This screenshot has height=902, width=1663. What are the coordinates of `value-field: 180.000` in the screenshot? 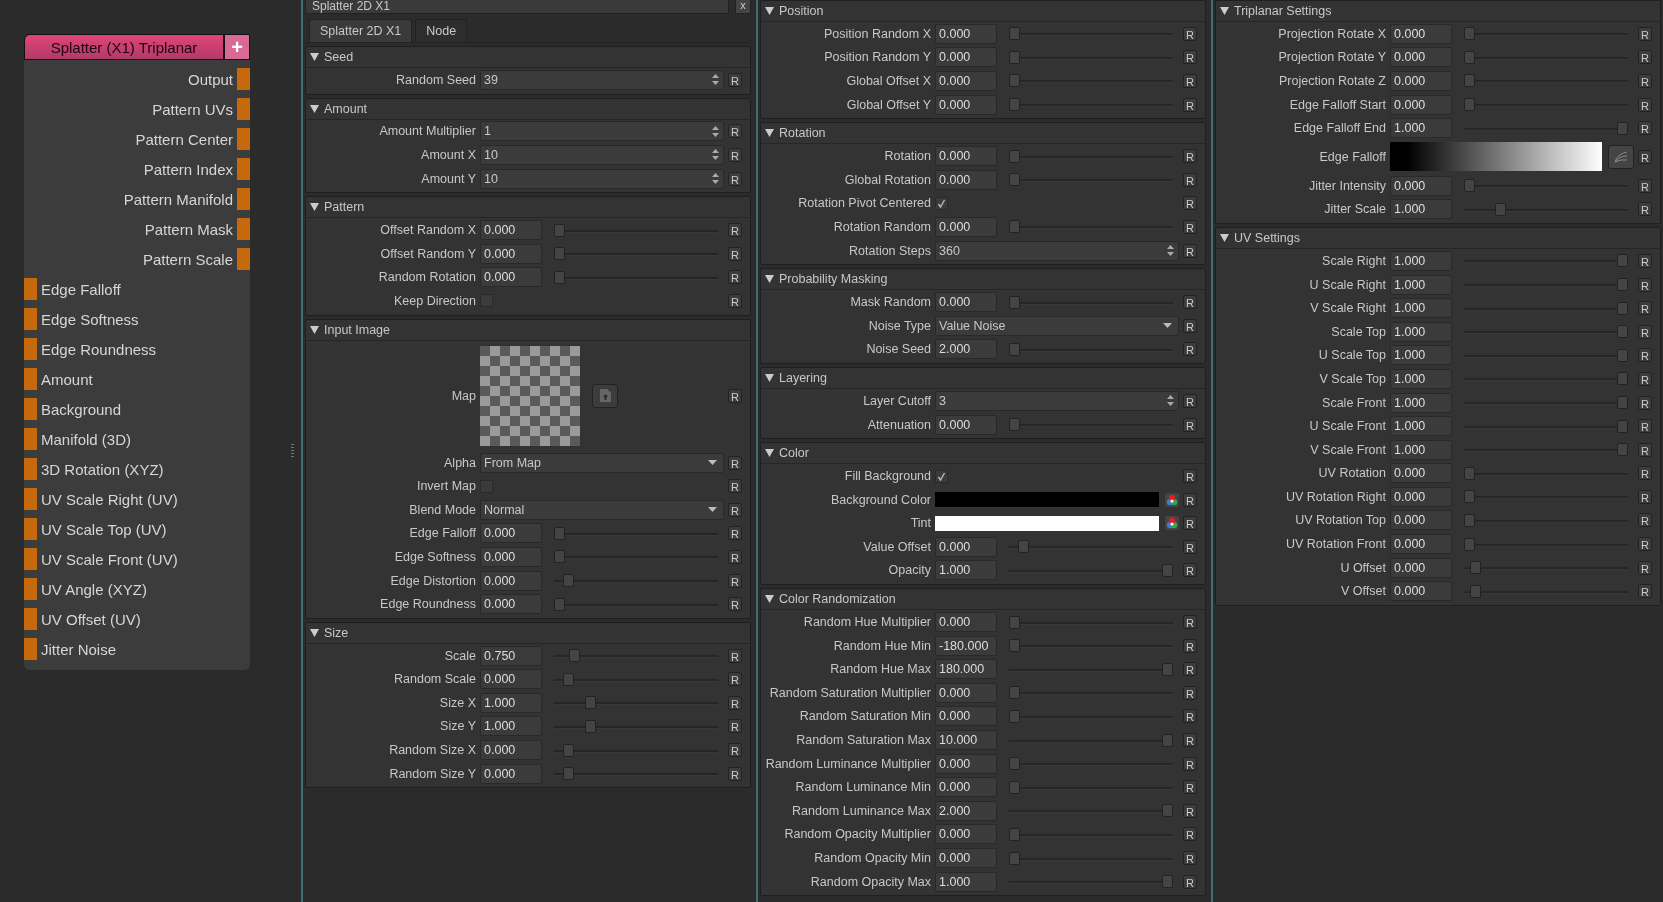 It's located at (966, 669).